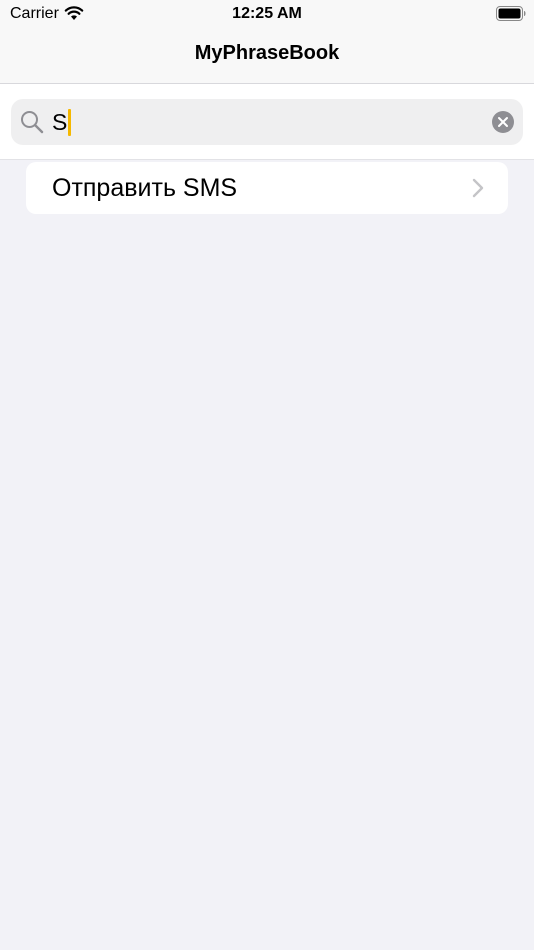 The height and width of the screenshot is (950, 534). What do you see at coordinates (478, 188) in the screenshot?
I see `chevron-right-icon` at bounding box center [478, 188].